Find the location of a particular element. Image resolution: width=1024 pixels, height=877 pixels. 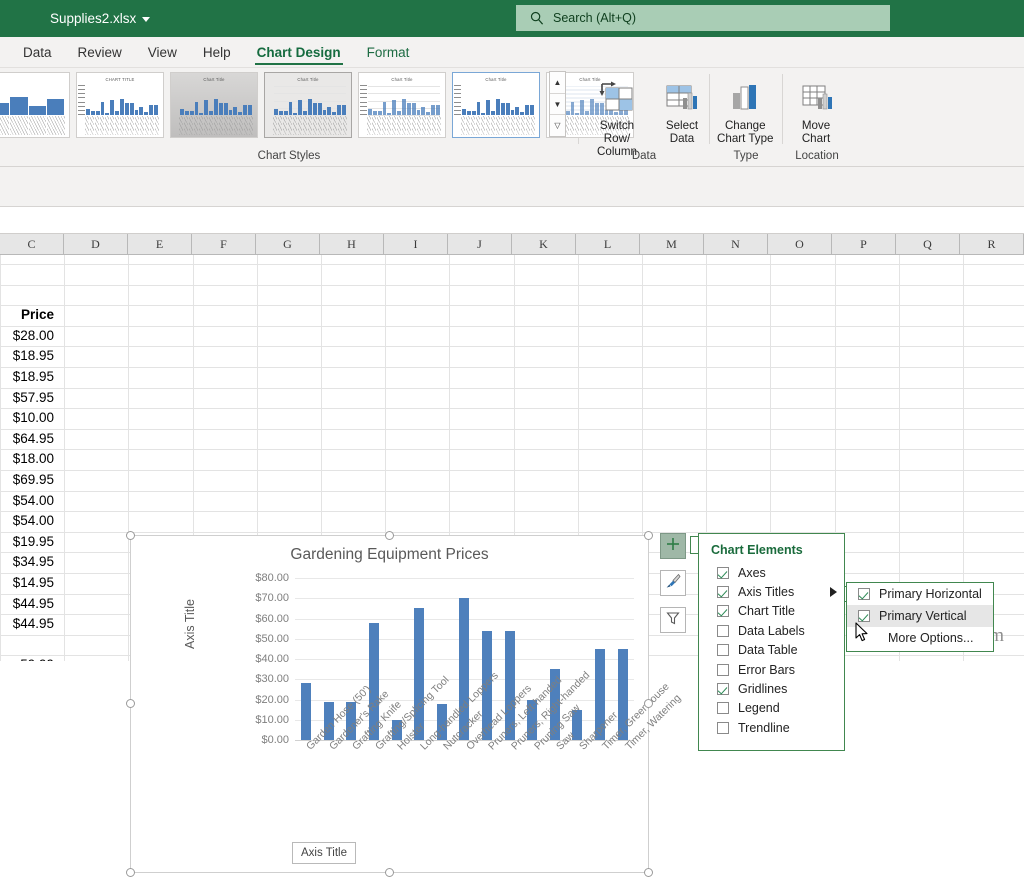

tab-data: Data is located at coordinates (37, 54).